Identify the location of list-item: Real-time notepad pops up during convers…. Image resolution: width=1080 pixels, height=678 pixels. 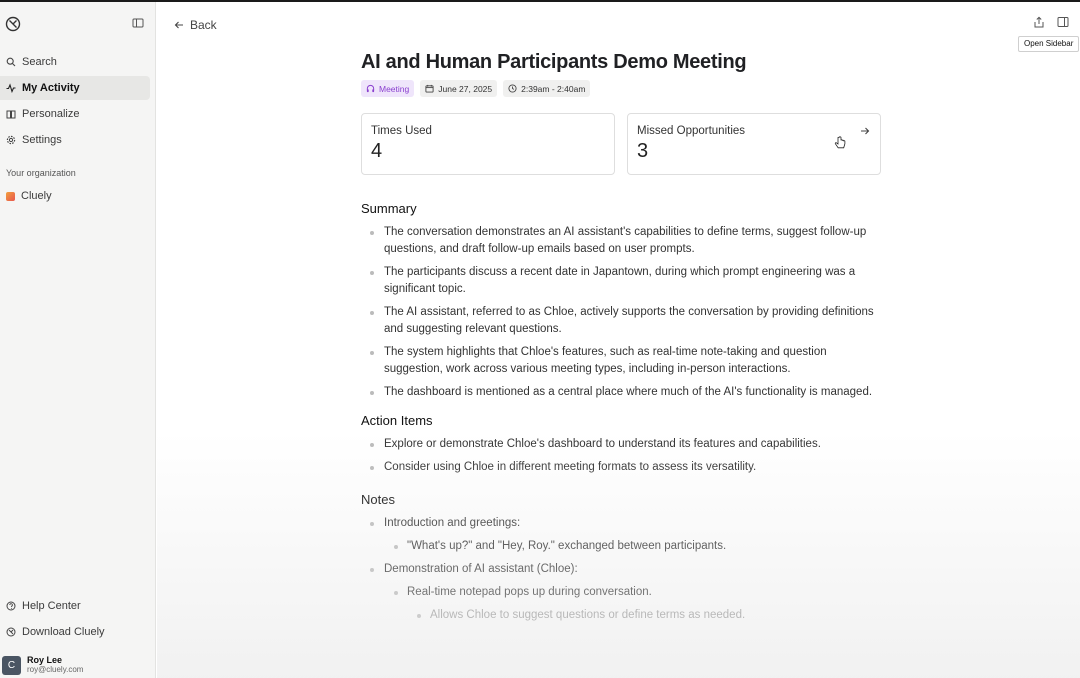
(621, 592).